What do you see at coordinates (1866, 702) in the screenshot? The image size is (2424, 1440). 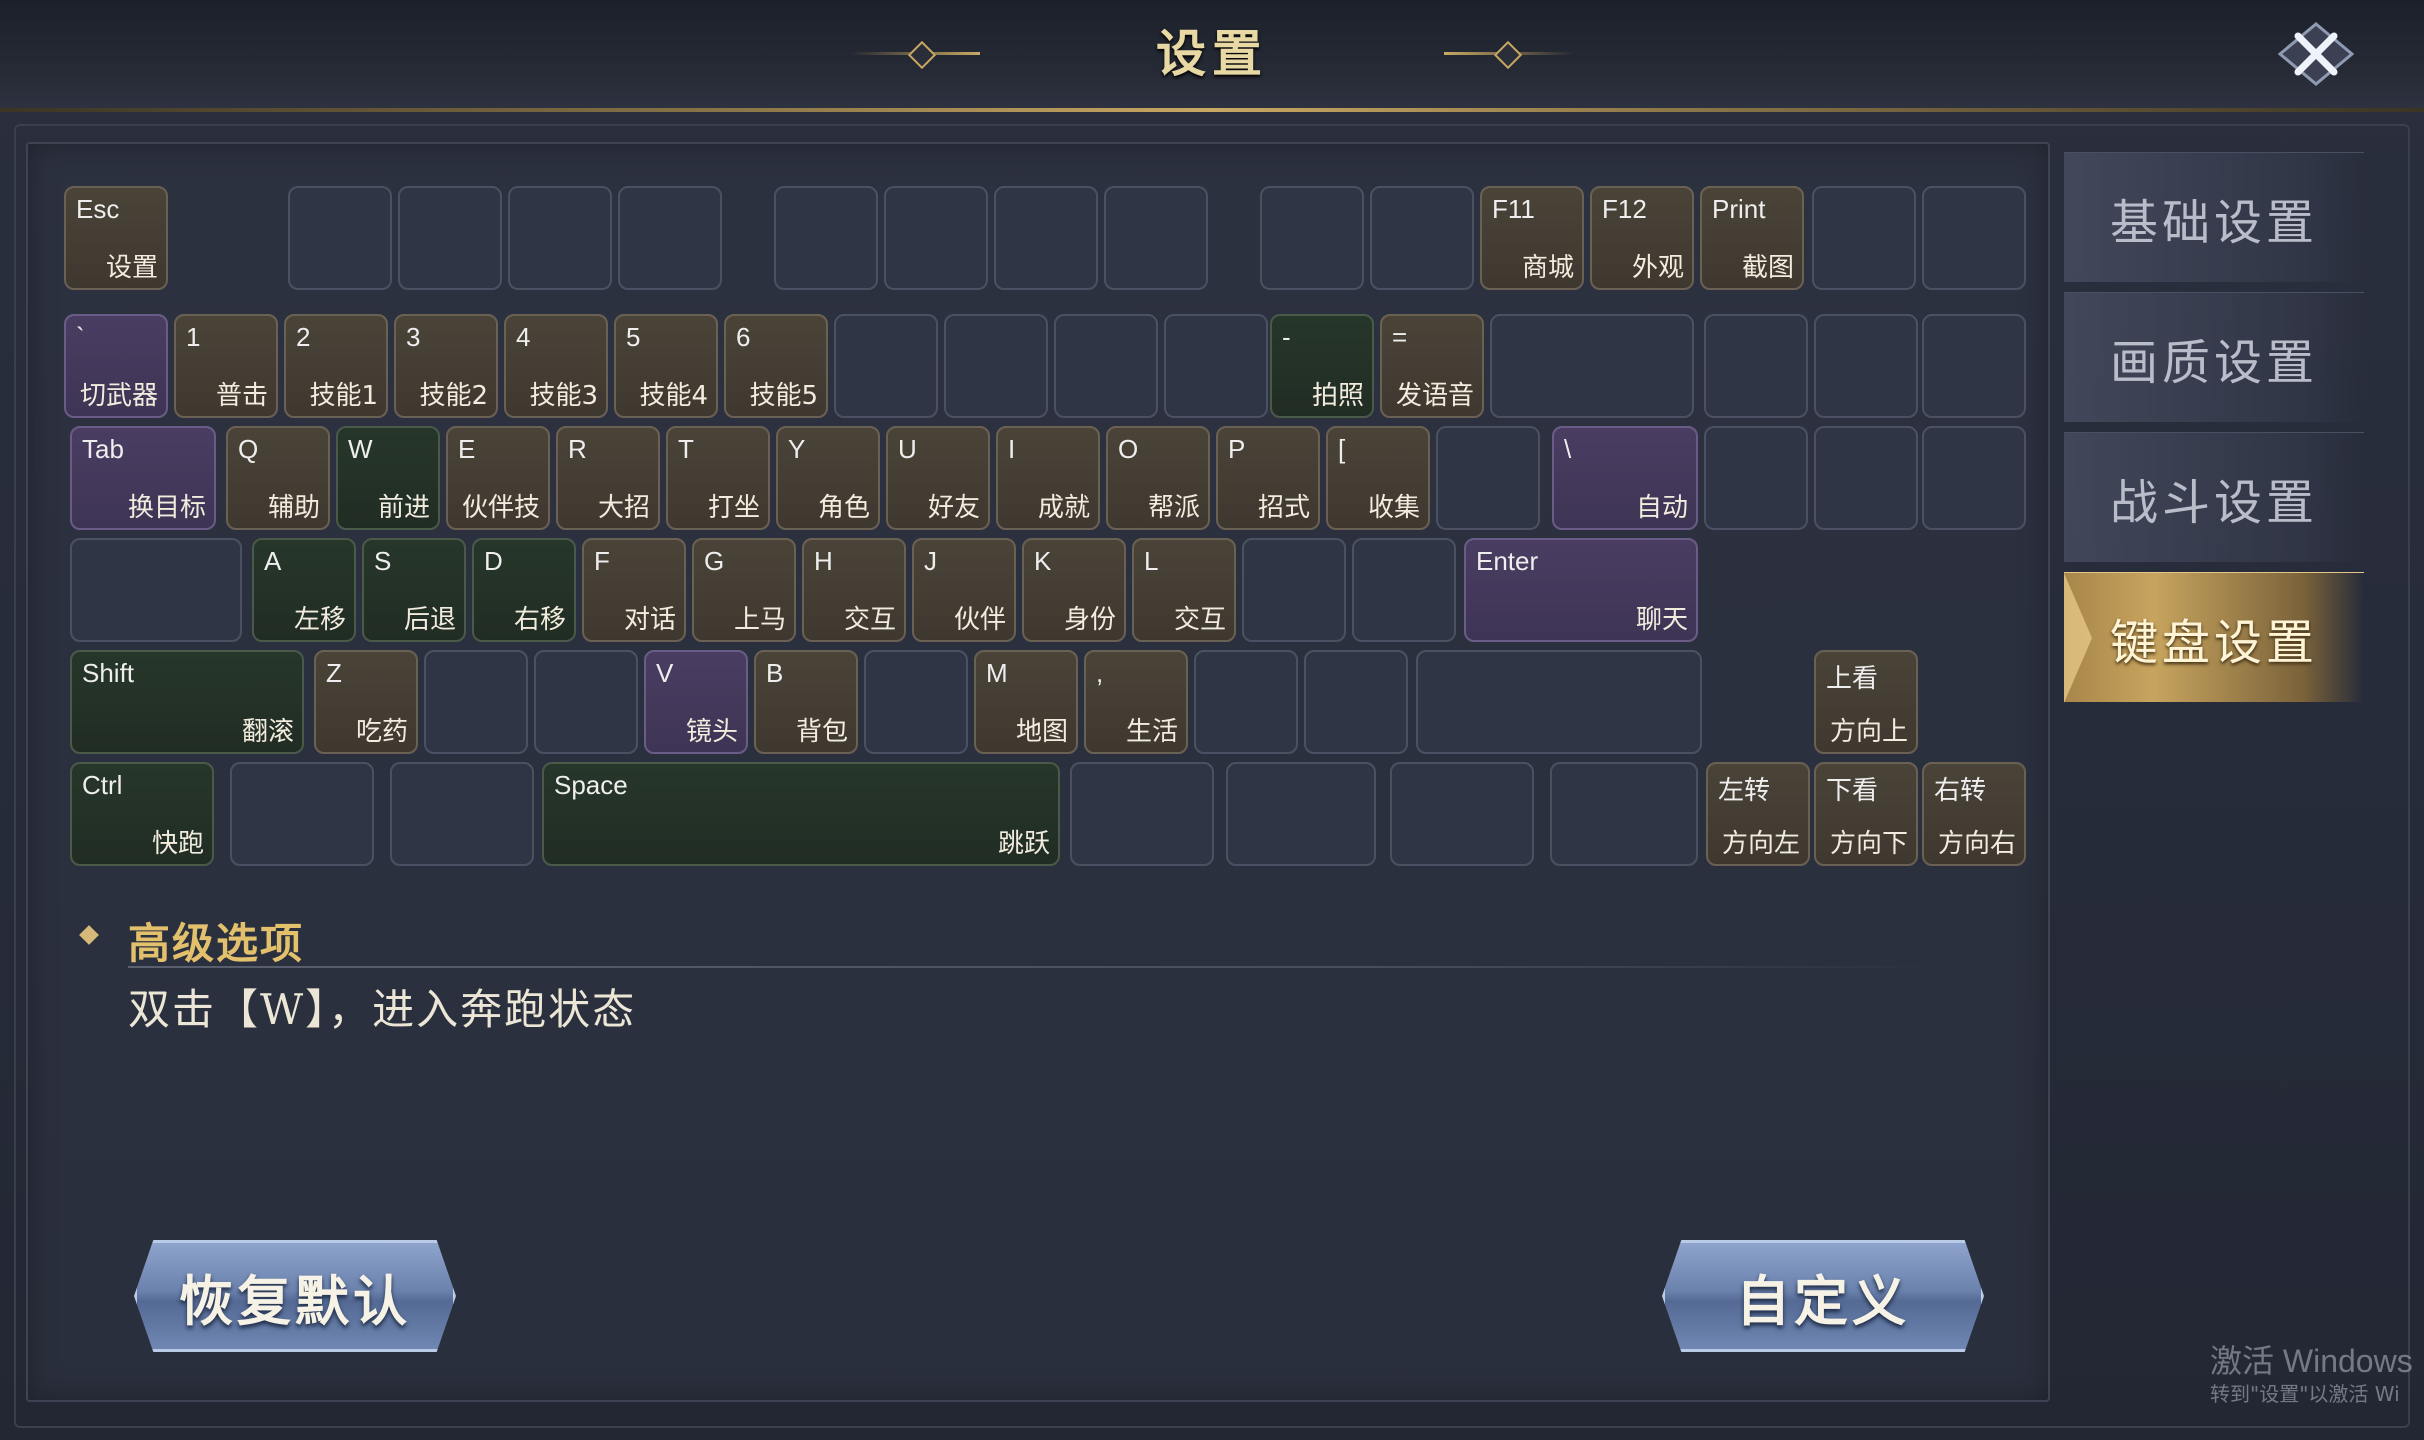 I see `key-symbol-4-12: 上看 方向上` at bounding box center [1866, 702].